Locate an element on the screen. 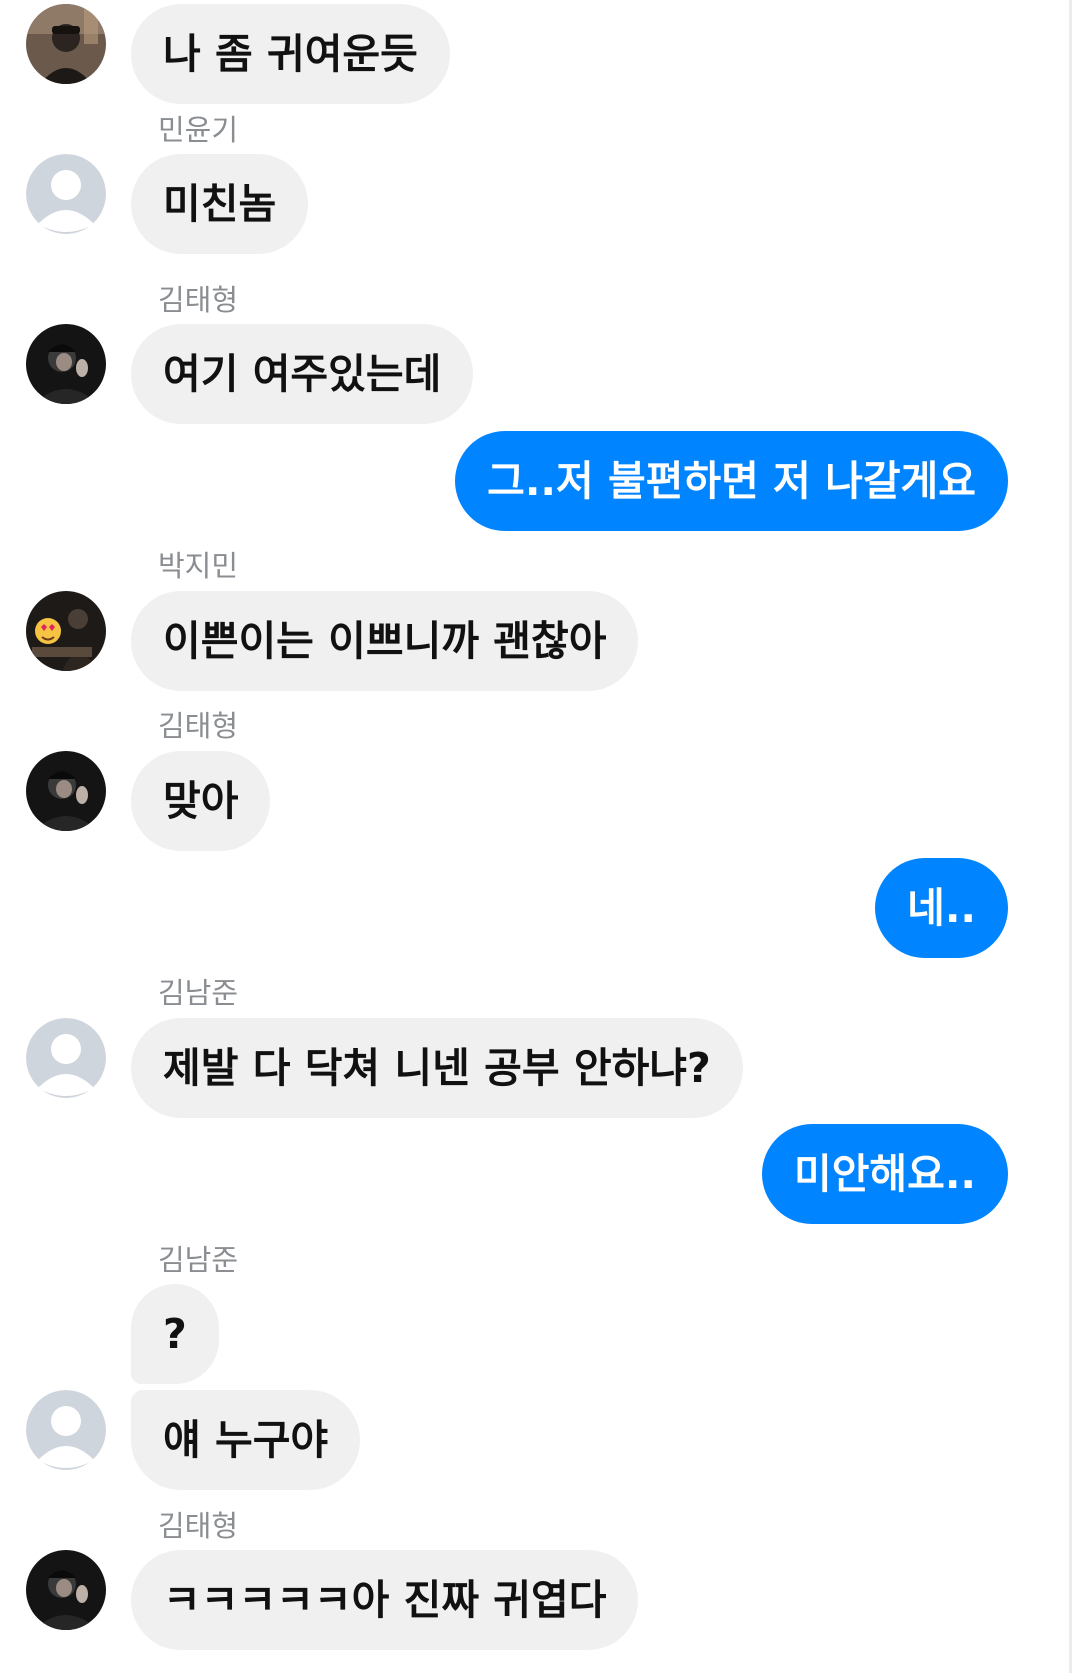  message-bubble-outgoing: 미안해요.. is located at coordinates (884, 1174).